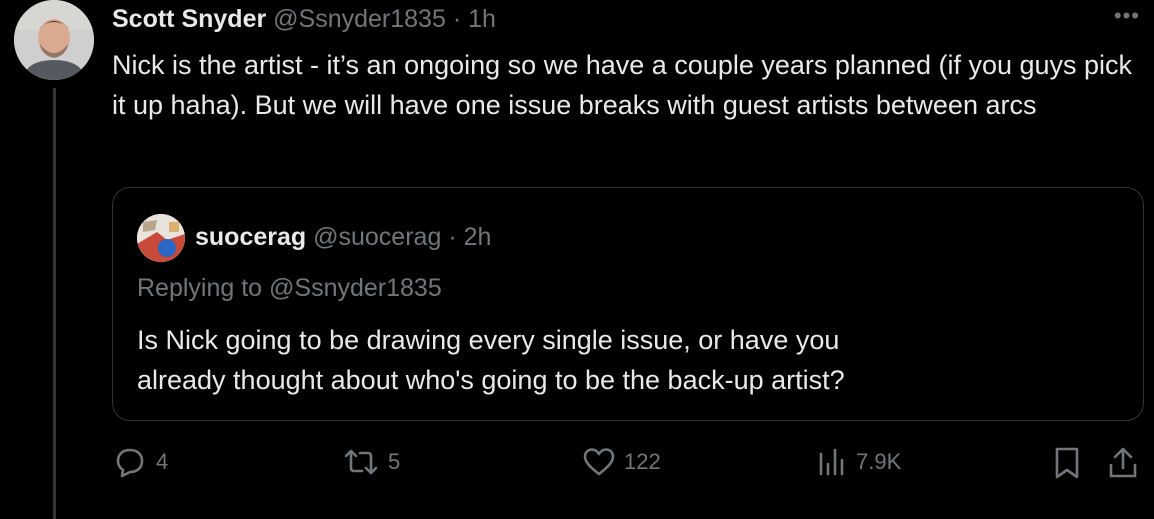  What do you see at coordinates (394, 461) in the screenshot?
I see `repost-count: 5` at bounding box center [394, 461].